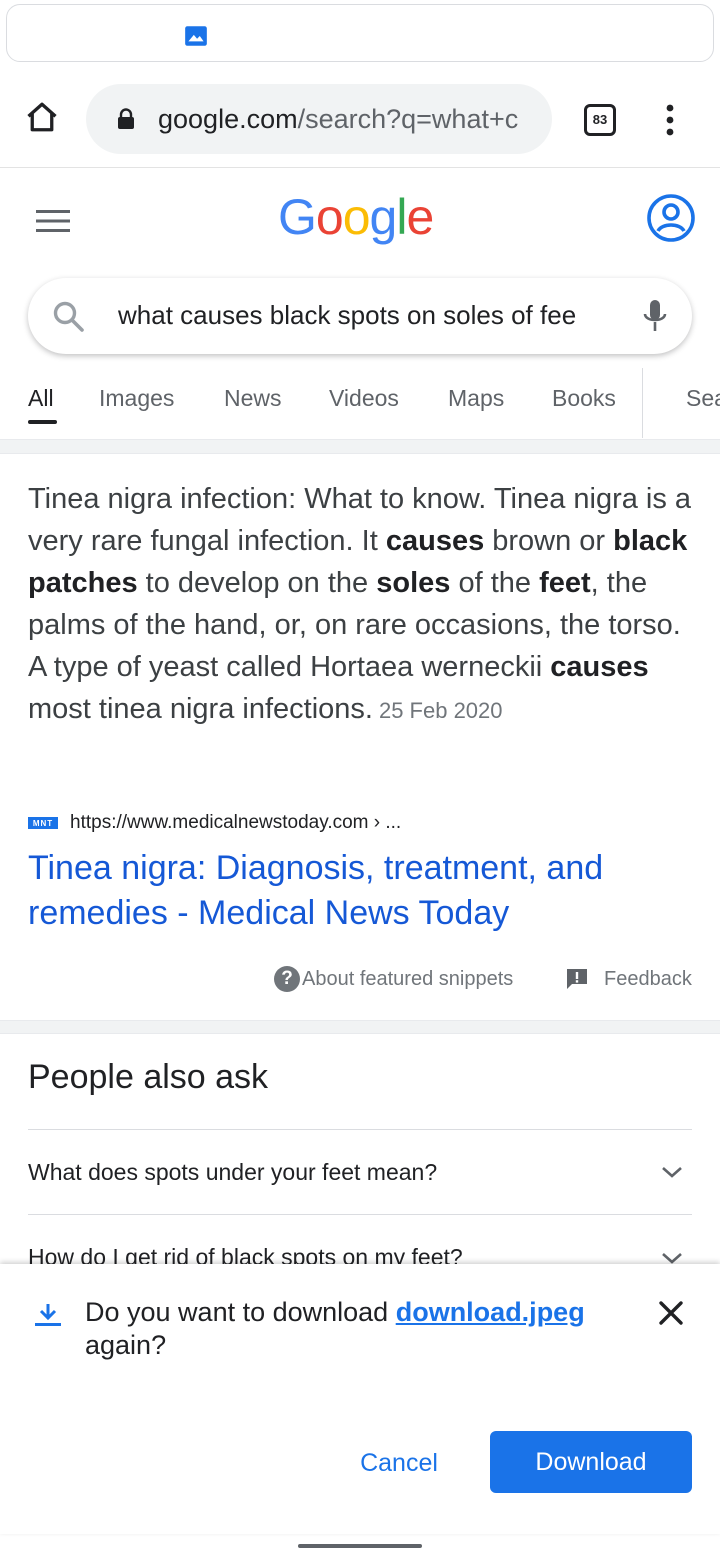  What do you see at coordinates (420, 217) in the screenshot?
I see `logo-letter: e` at bounding box center [420, 217].